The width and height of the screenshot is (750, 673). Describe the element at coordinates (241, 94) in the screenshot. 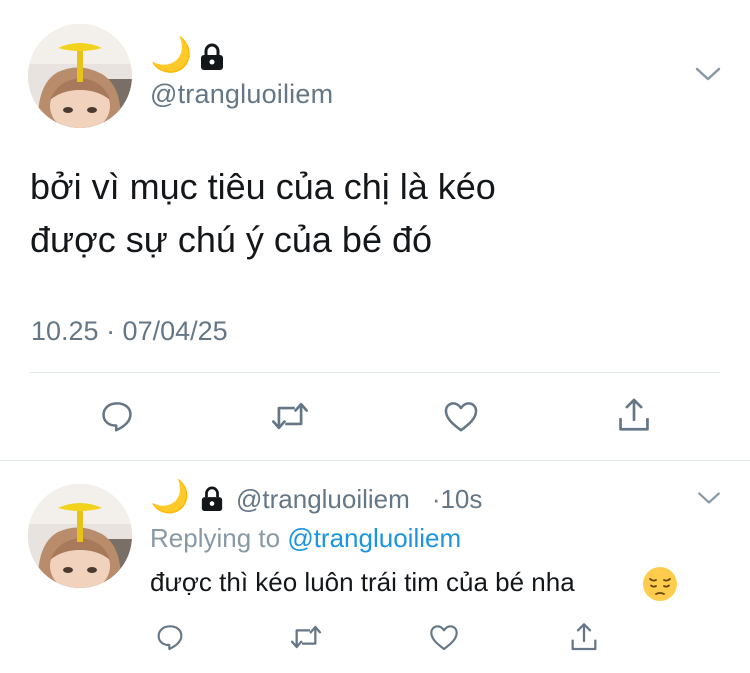

I see `tweet-handle: @trangluoiliem` at that location.